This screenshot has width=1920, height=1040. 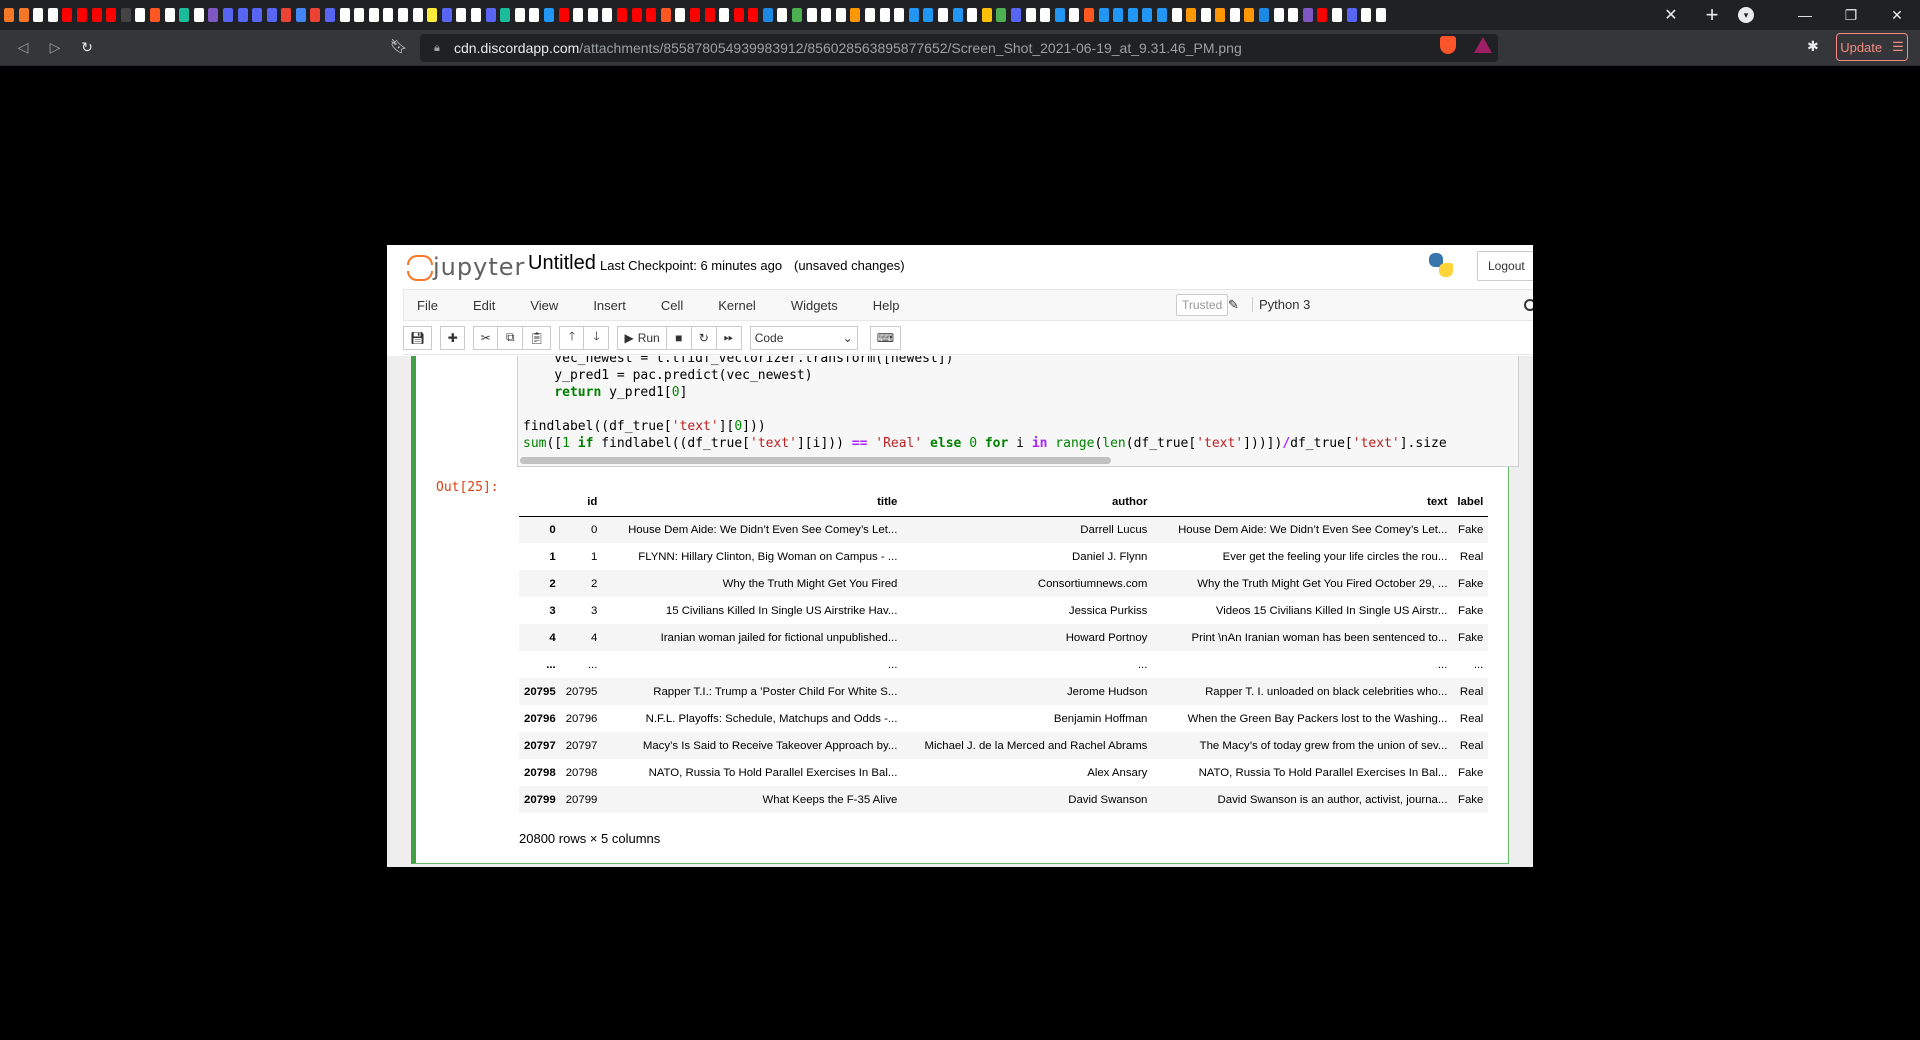 What do you see at coordinates (23, 48) in the screenshot?
I see `back-icon: ◁` at bounding box center [23, 48].